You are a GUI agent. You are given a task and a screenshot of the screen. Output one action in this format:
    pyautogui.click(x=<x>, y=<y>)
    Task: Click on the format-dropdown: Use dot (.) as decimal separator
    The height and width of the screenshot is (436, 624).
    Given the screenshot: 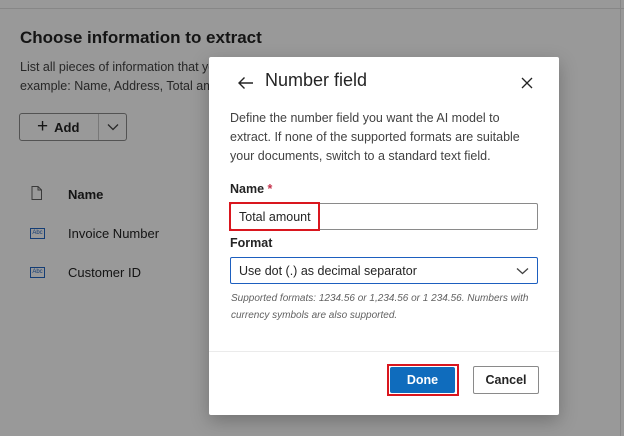 What is the action you would take?
    pyautogui.click(x=384, y=270)
    